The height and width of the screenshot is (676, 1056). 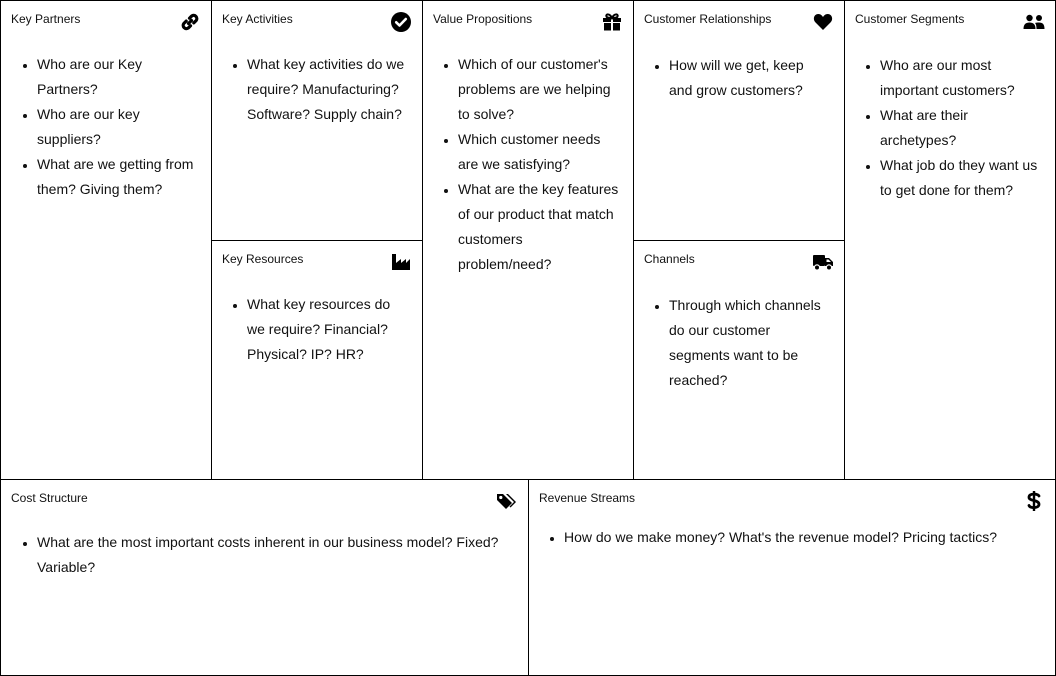 I want to click on list-item: What are their archetypes?, so click(x=960, y=128).